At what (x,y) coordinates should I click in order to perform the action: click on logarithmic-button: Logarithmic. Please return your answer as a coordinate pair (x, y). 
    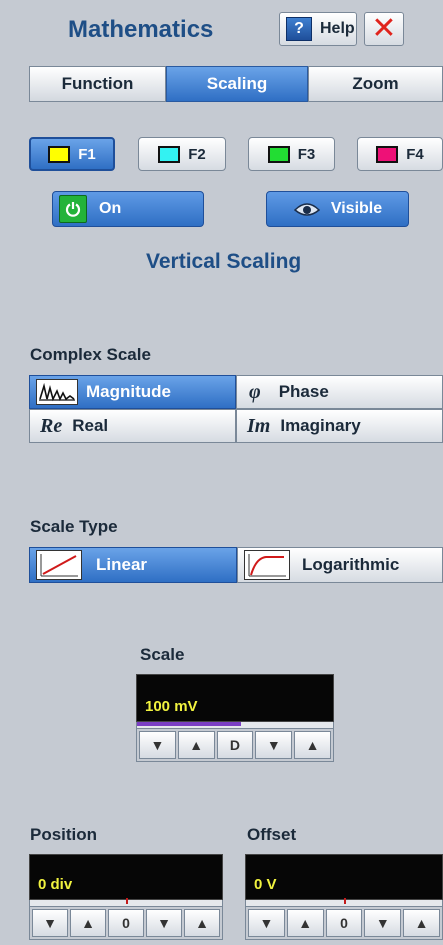
    Looking at the image, I should click on (340, 565).